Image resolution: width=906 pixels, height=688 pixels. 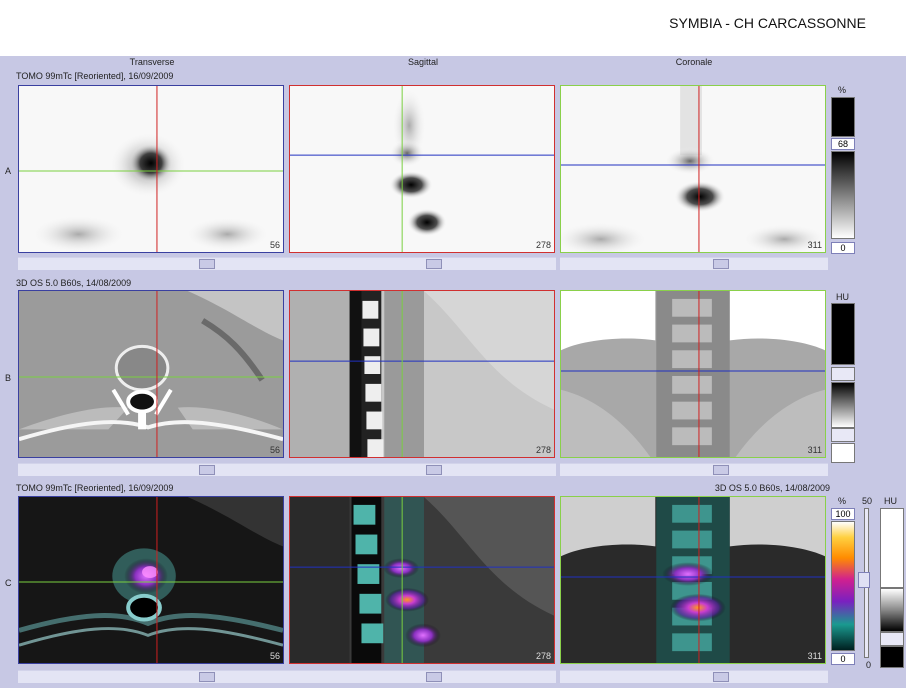 I want to click on viewport-a-coronal: 311, so click(x=693, y=169).